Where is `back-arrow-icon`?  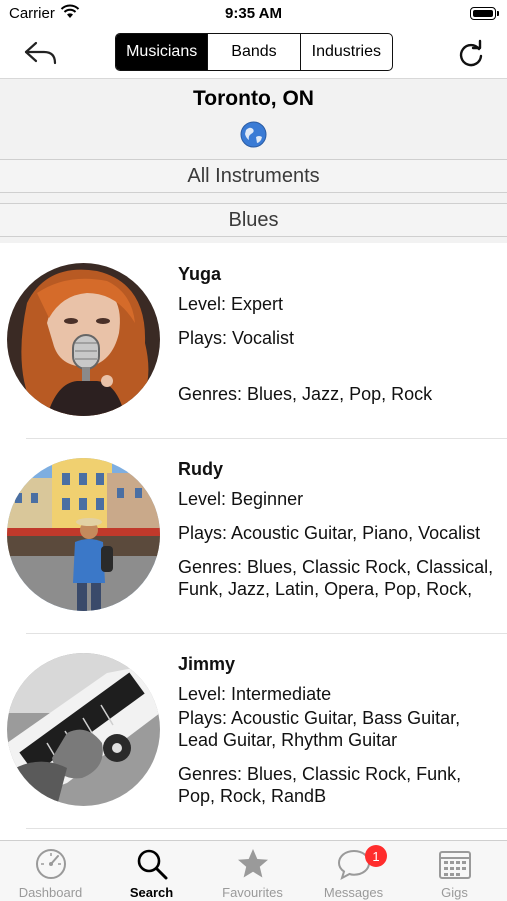 back-arrow-icon is located at coordinates (42, 53).